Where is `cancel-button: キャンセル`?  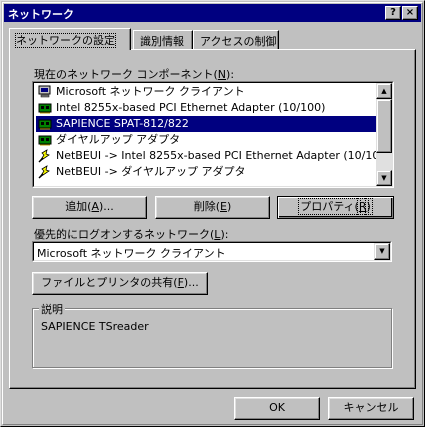
cancel-button: キャンセル is located at coordinates (371, 408).